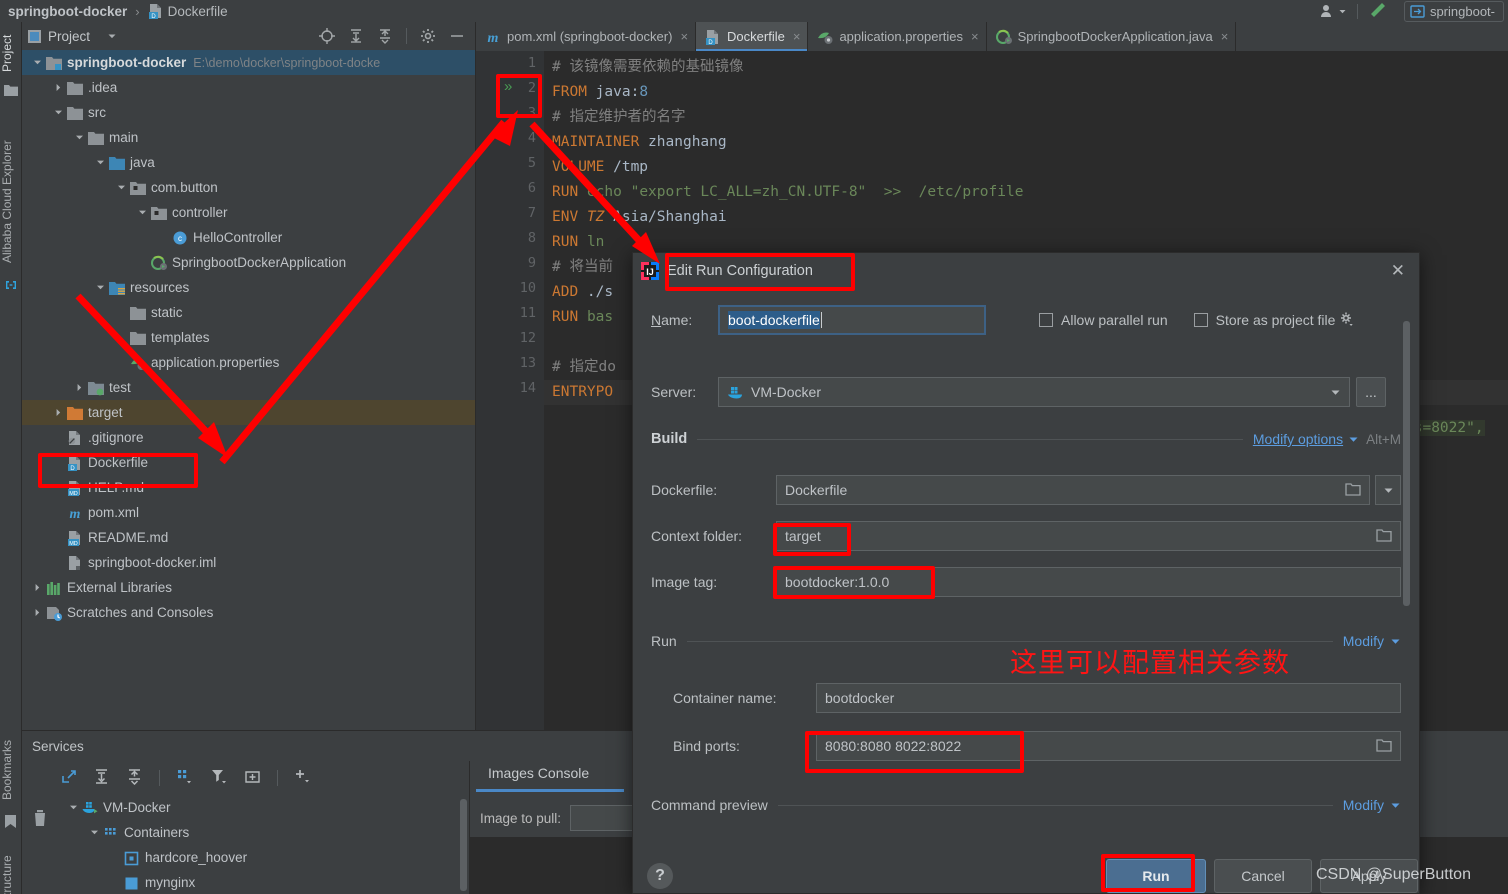 The image size is (1508, 894). Describe the element at coordinates (248, 387) in the screenshot. I see `tree-node-test: test` at that location.